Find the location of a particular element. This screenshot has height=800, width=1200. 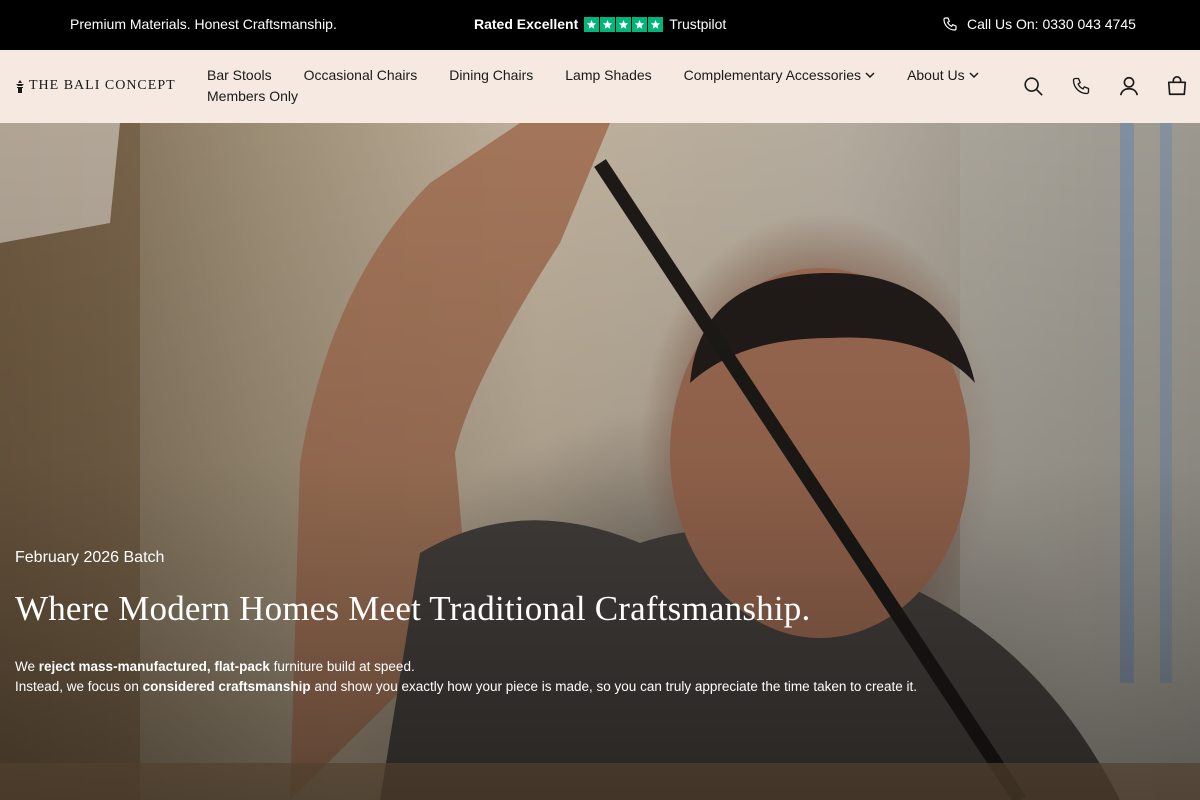

nav-label: Occasional Chairs is located at coordinates (360, 75).